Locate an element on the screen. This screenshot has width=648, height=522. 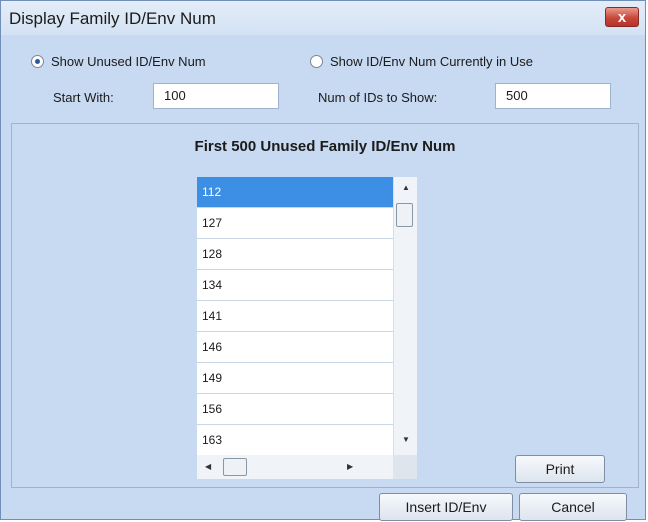
radio-show-in-use-label: Show ID/Env Num Currently in Use is located at coordinates (432, 61).